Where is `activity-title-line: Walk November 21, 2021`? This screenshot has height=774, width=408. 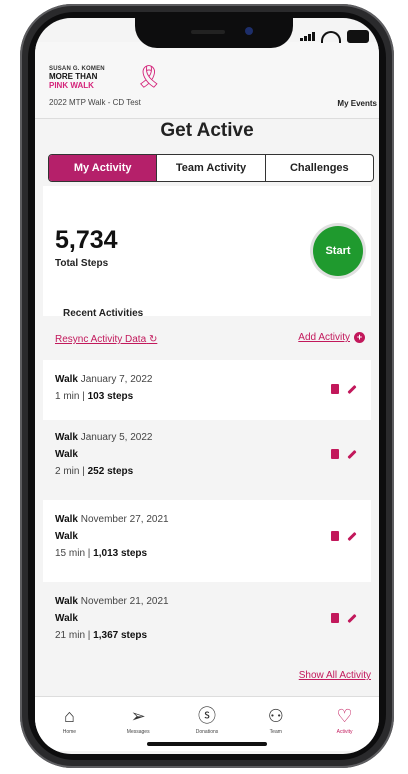 activity-title-line: Walk November 21, 2021 is located at coordinates (112, 601).